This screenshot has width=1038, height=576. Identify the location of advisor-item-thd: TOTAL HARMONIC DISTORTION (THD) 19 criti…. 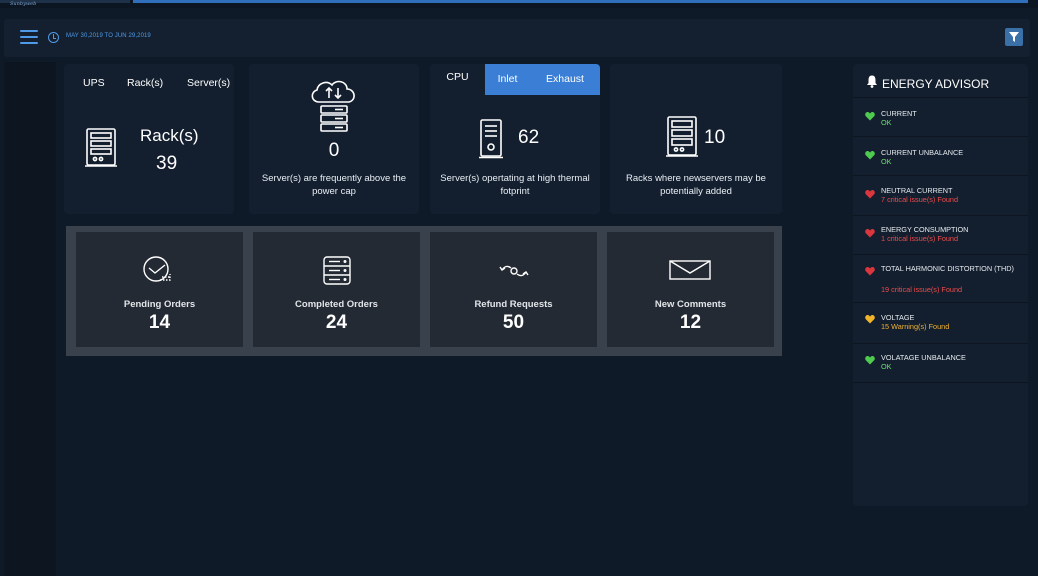
(940, 279).